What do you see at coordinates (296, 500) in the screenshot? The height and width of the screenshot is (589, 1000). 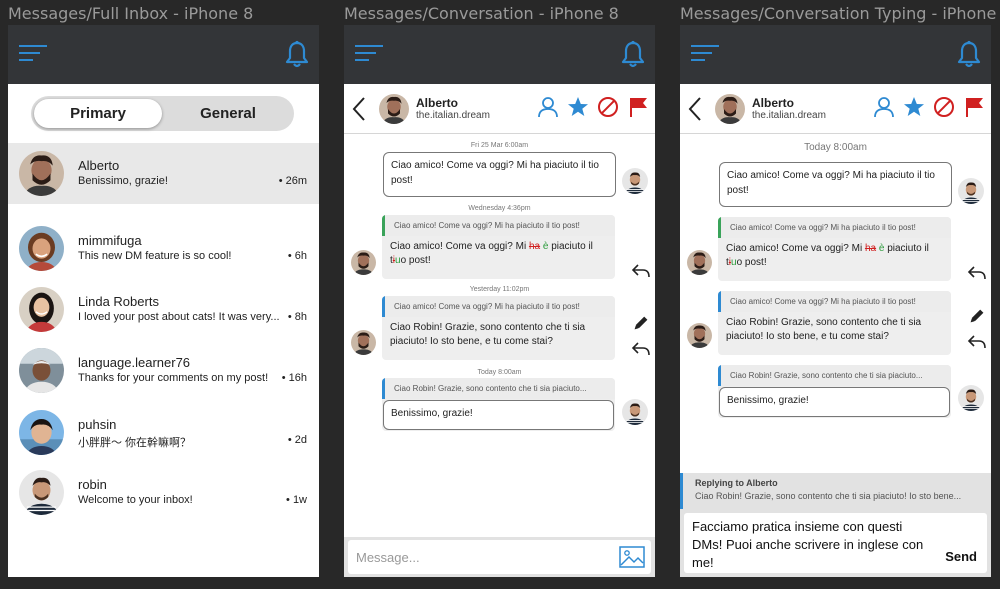 I see `row-time: • 1w` at bounding box center [296, 500].